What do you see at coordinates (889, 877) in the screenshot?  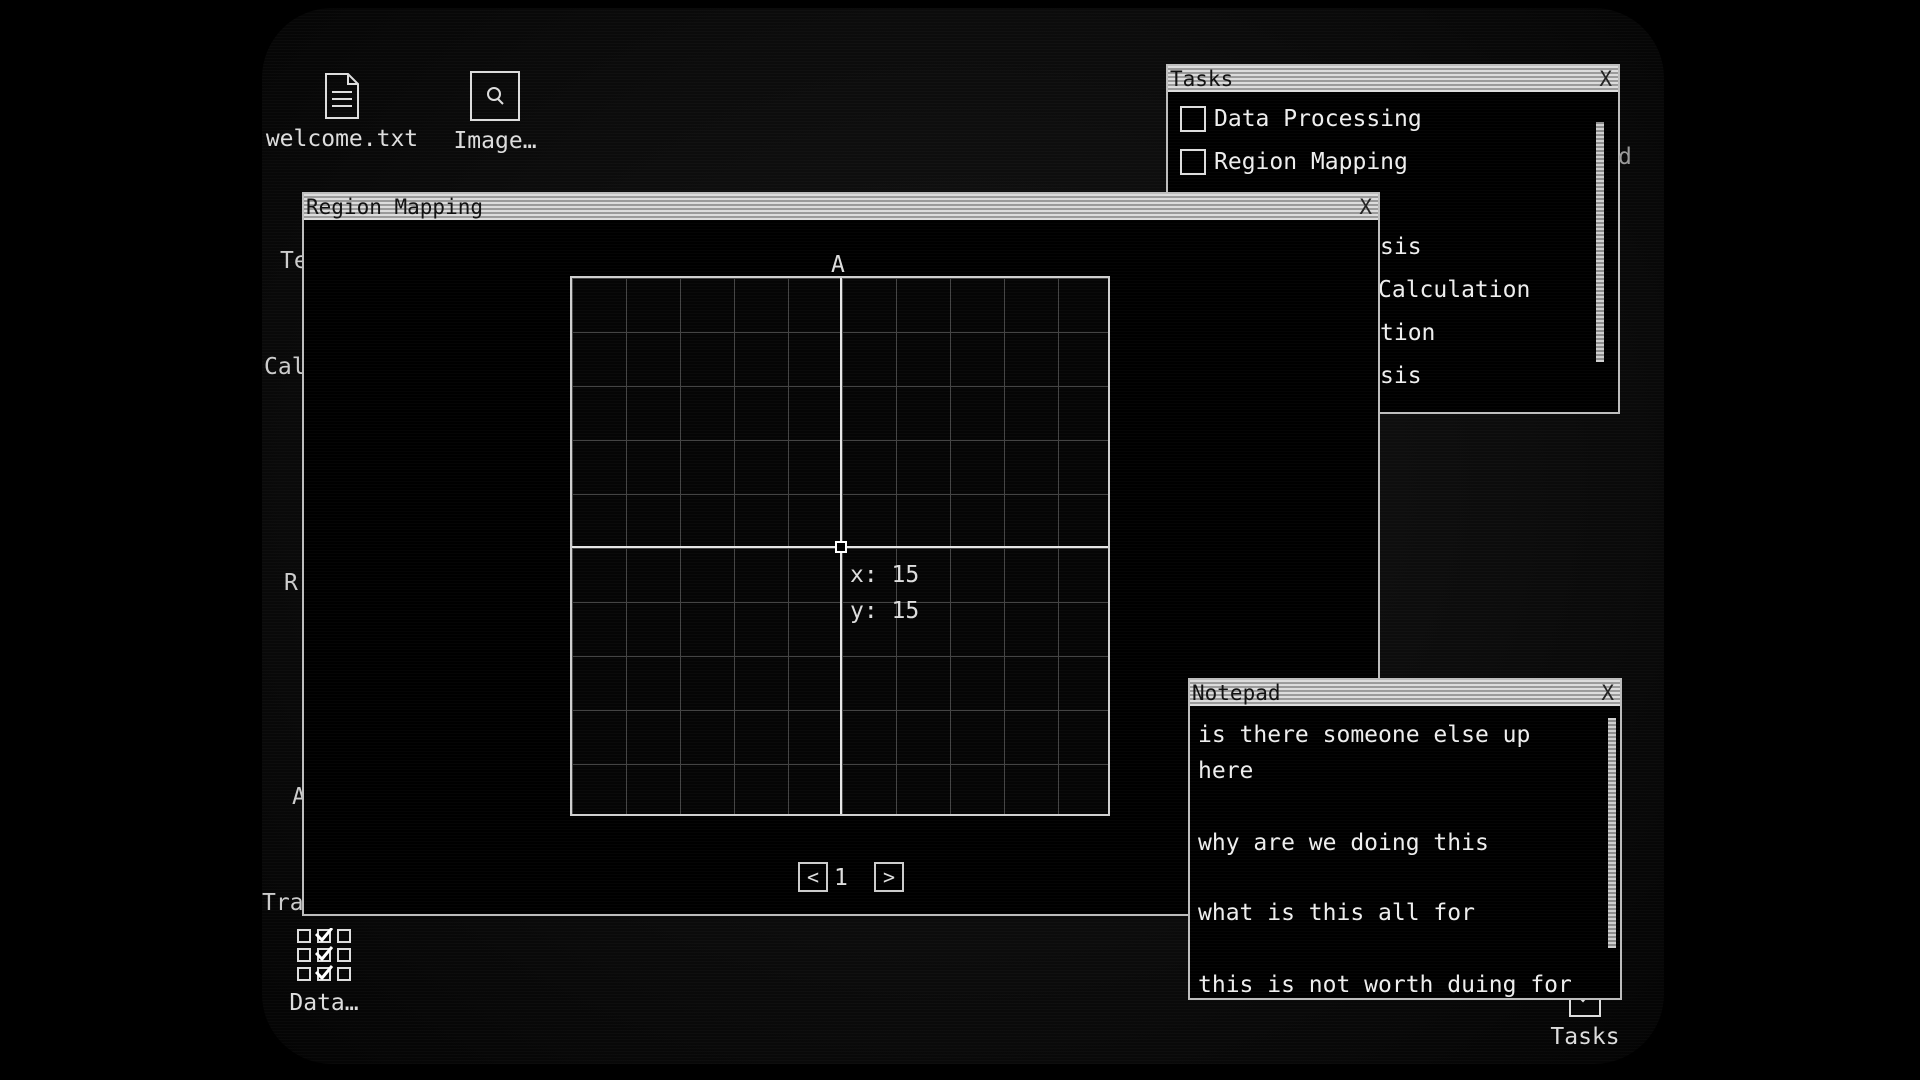 I see `next-page-button: >` at bounding box center [889, 877].